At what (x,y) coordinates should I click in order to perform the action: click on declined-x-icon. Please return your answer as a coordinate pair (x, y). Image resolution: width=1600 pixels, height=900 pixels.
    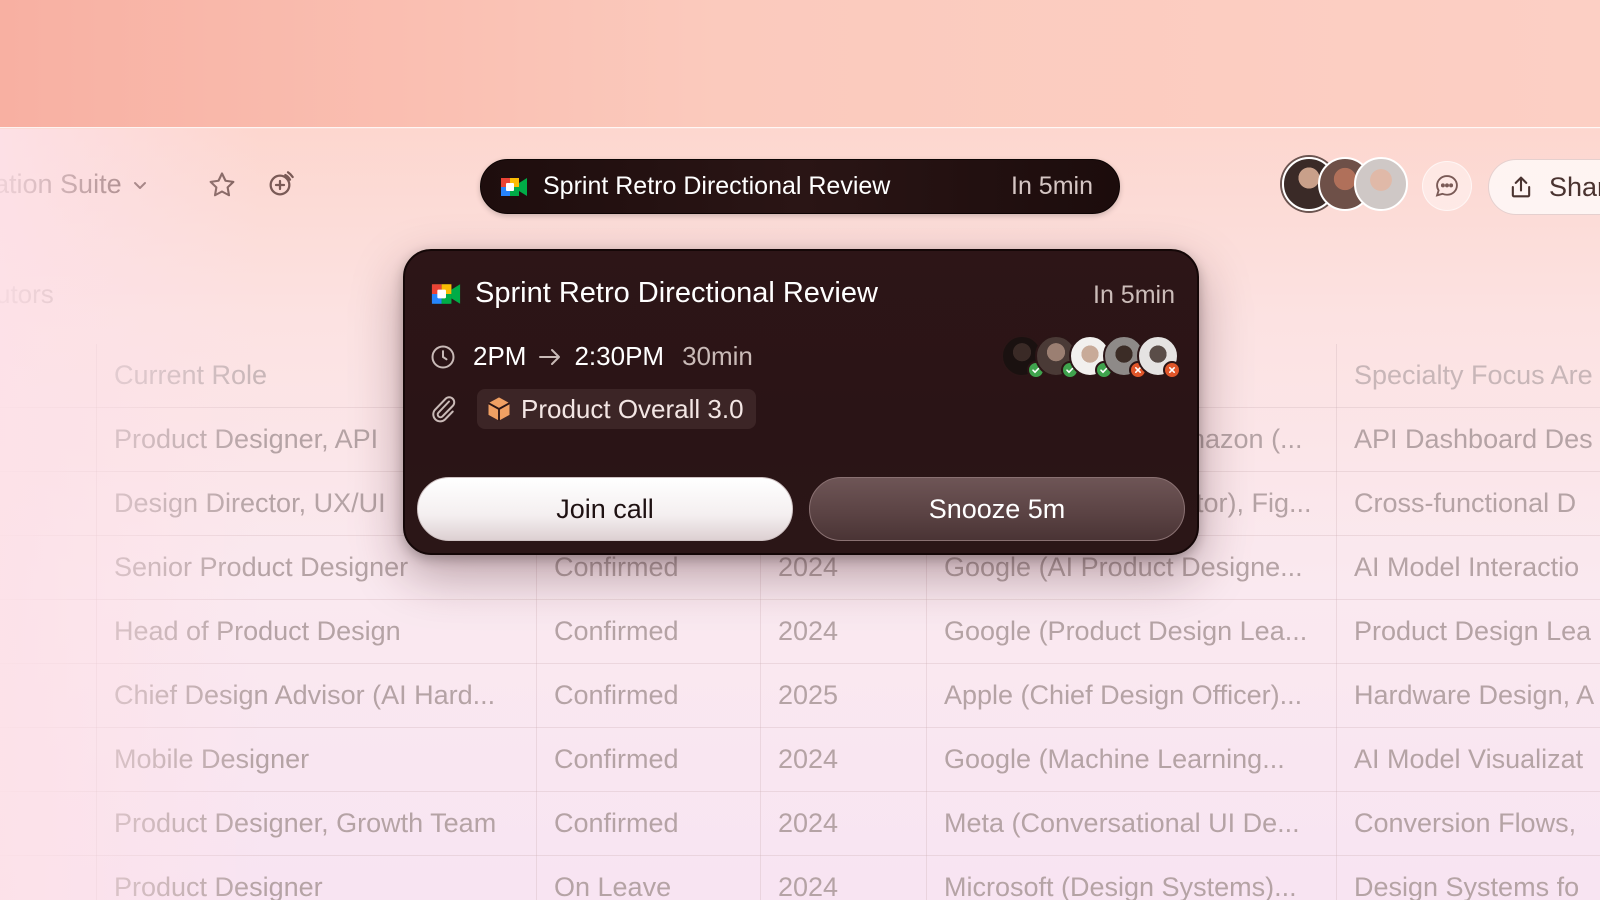
    Looking at the image, I should click on (1172, 370).